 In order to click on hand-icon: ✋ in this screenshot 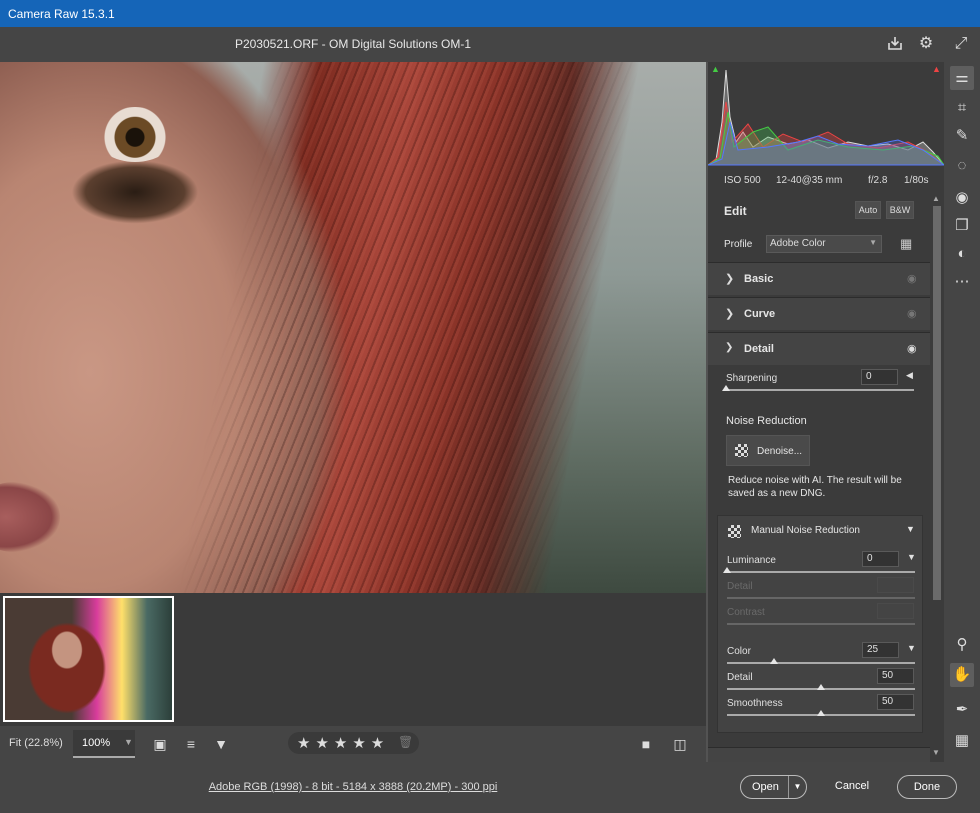, I will do `click(962, 675)`.